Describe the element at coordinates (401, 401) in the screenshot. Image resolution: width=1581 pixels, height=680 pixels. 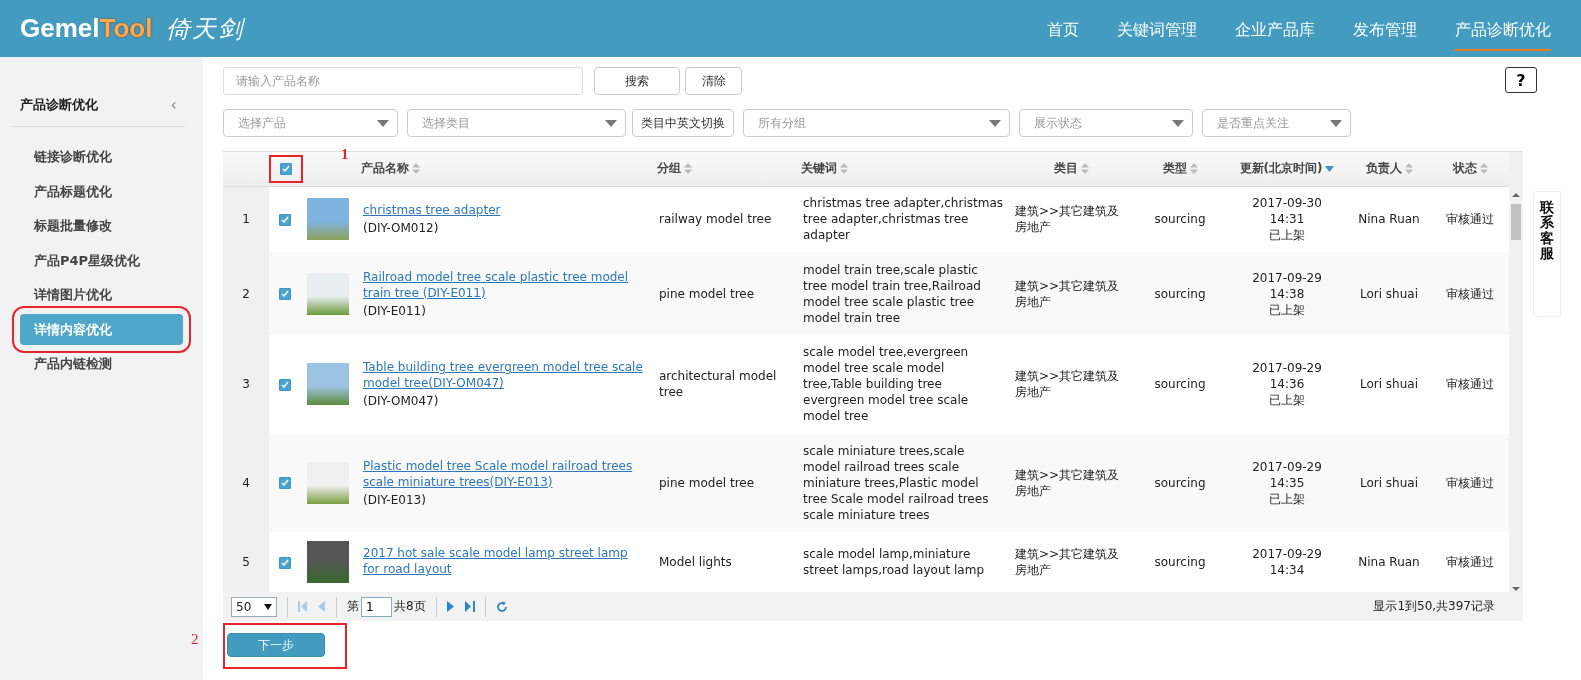
I see `product-code: (DIY-OM047)` at that location.